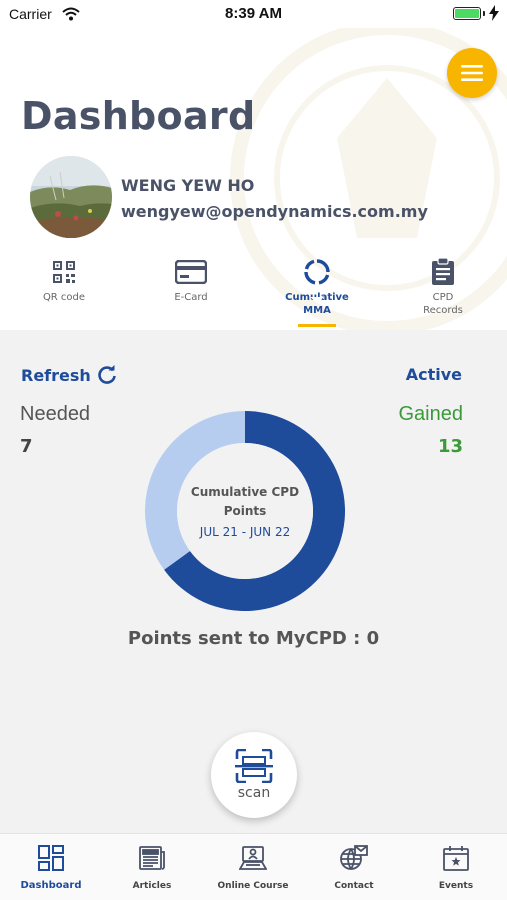 This screenshot has width=507, height=900. Describe the element at coordinates (274, 211) in the screenshot. I see `user-email: wengyew@opendynamics.com.my` at that location.